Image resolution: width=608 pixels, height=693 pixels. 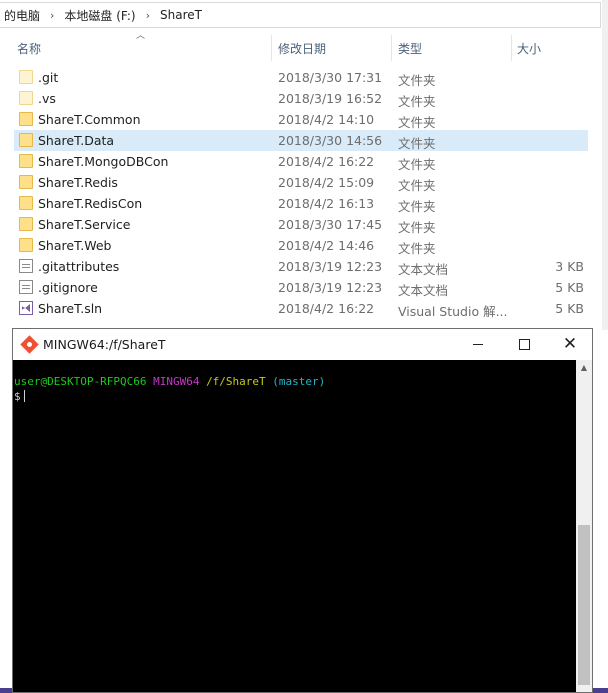 What do you see at coordinates (99, 15) in the screenshot?
I see `breadcrumb-local-disk-f: 本地磁盘 (F:)` at bounding box center [99, 15].